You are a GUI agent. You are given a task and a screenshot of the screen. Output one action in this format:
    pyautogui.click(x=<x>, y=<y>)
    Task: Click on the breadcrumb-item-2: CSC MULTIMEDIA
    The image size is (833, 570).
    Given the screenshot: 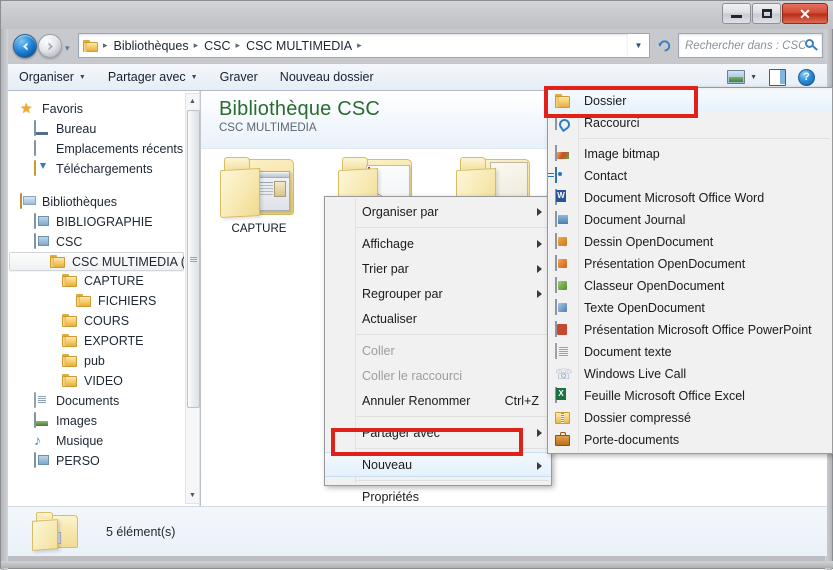 What is the action you would take?
    pyautogui.click(x=299, y=46)
    